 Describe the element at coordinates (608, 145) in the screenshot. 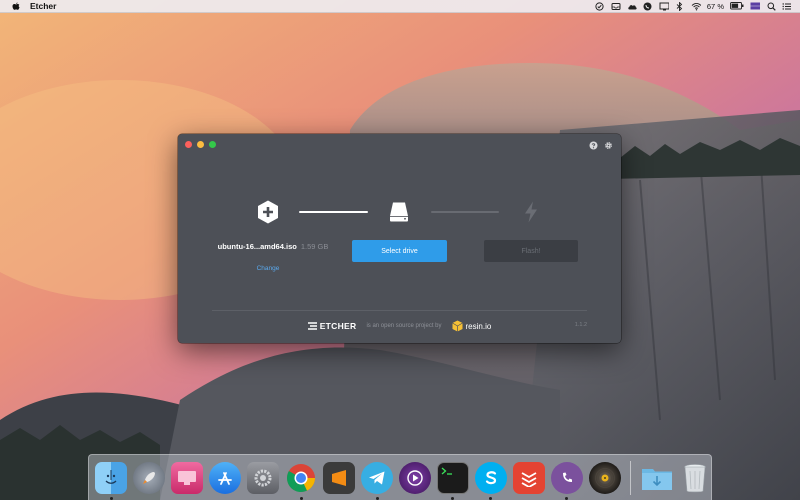

I see `settings-gear-icon` at that location.